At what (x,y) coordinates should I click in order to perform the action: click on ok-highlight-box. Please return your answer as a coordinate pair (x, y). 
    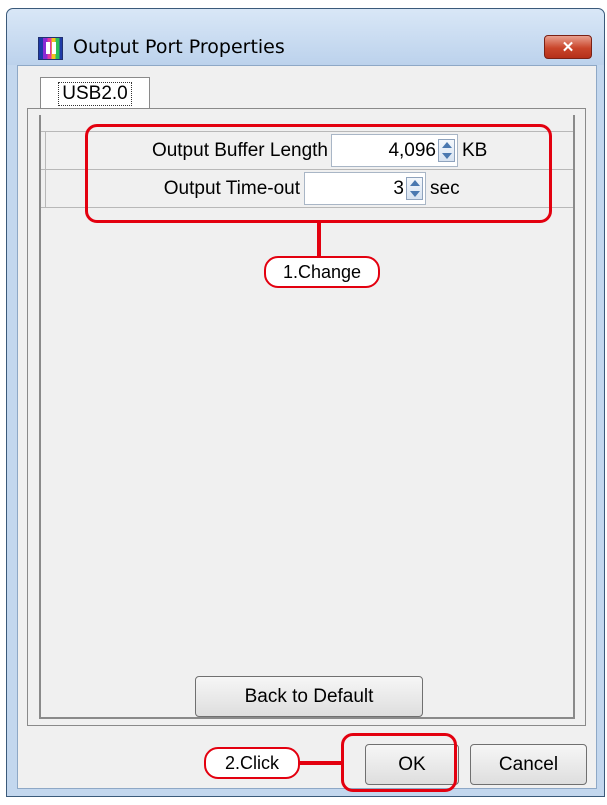
    Looking at the image, I should click on (399, 762).